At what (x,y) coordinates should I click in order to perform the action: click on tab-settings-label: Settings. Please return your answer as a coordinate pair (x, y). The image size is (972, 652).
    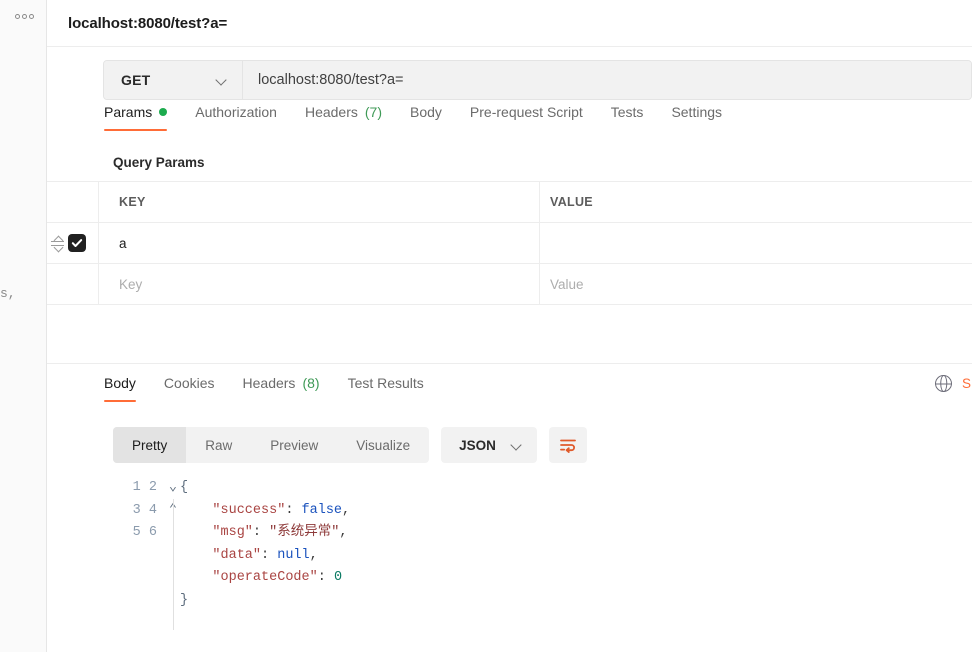
    Looking at the image, I should click on (697, 112).